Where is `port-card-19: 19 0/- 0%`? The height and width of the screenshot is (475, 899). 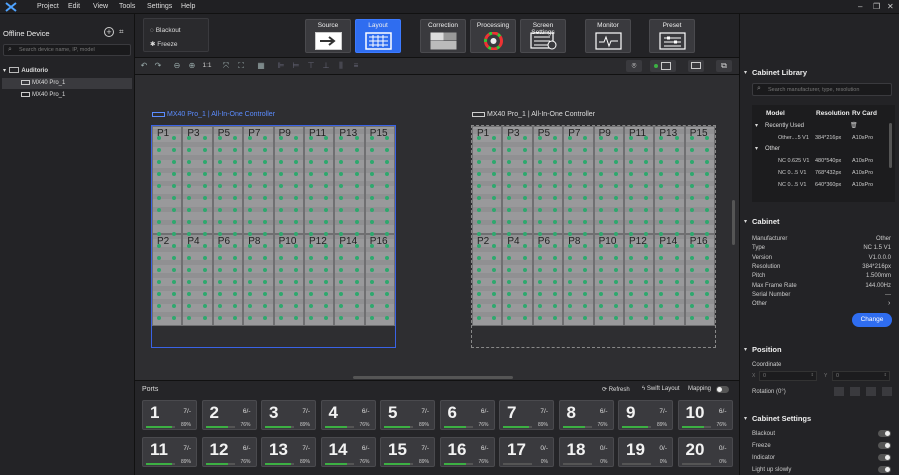 port-card-19: 19 0/- 0% is located at coordinates (645, 452).